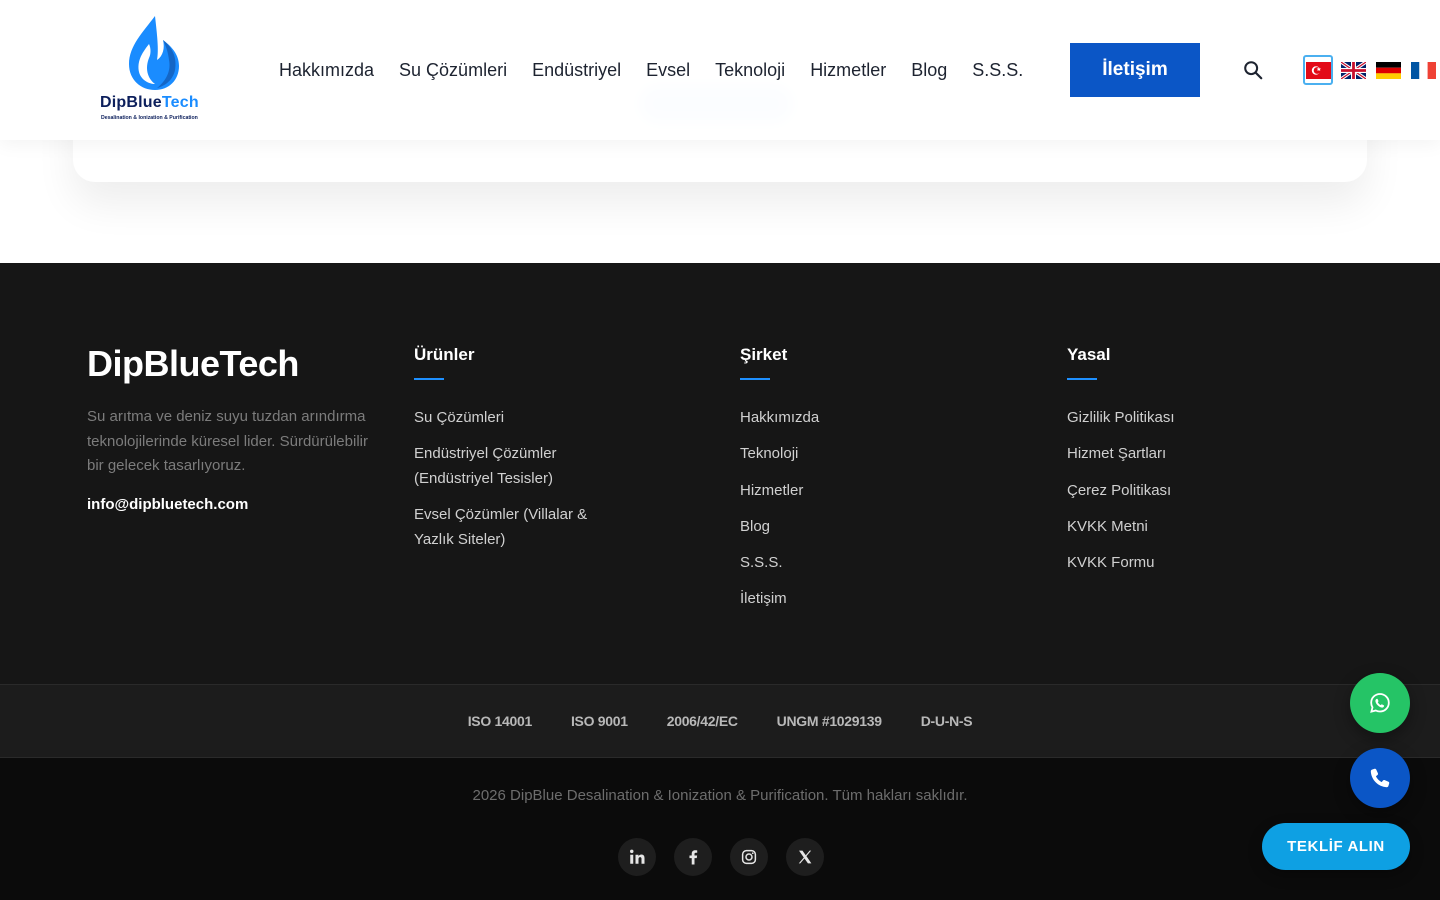  I want to click on linkedin-icon, so click(637, 856).